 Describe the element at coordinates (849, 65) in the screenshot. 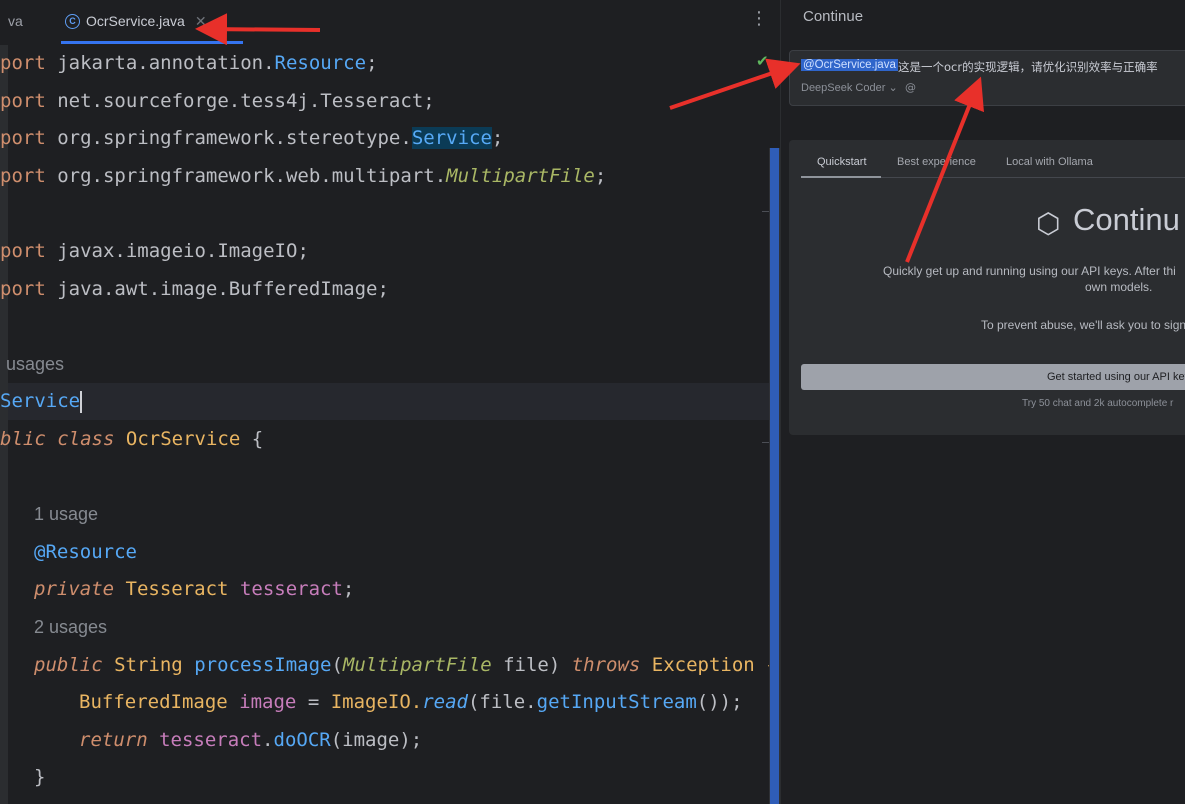

I see `file-mention-chip: @OcrService.java` at that location.